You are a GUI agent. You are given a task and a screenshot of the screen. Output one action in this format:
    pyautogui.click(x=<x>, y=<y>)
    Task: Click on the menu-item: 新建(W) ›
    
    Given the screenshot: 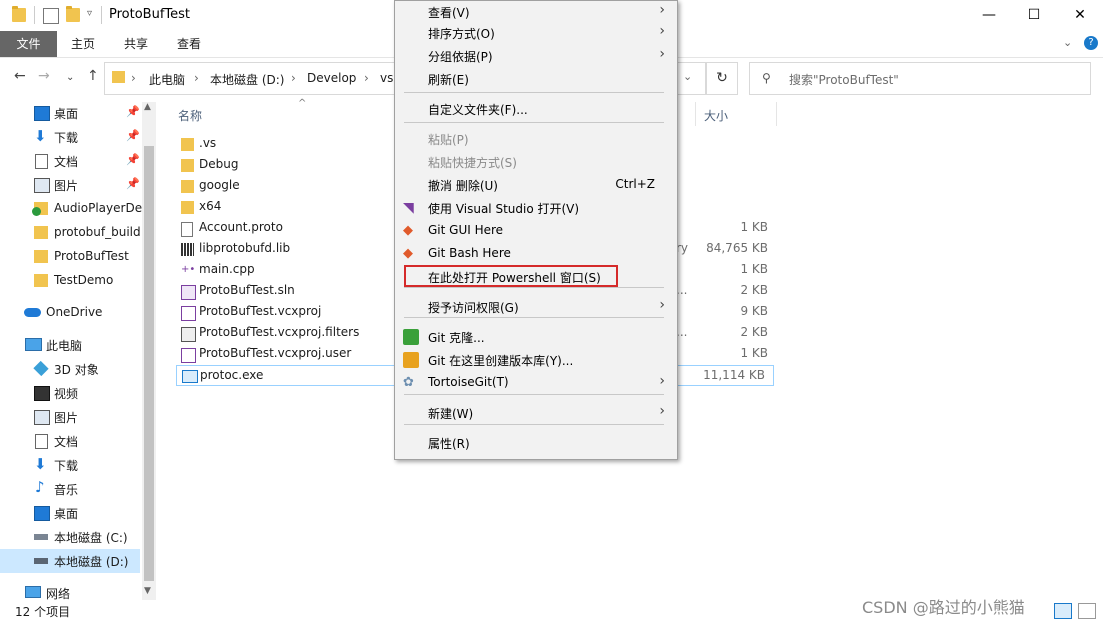 What is the action you would take?
    pyautogui.click(x=535, y=412)
    